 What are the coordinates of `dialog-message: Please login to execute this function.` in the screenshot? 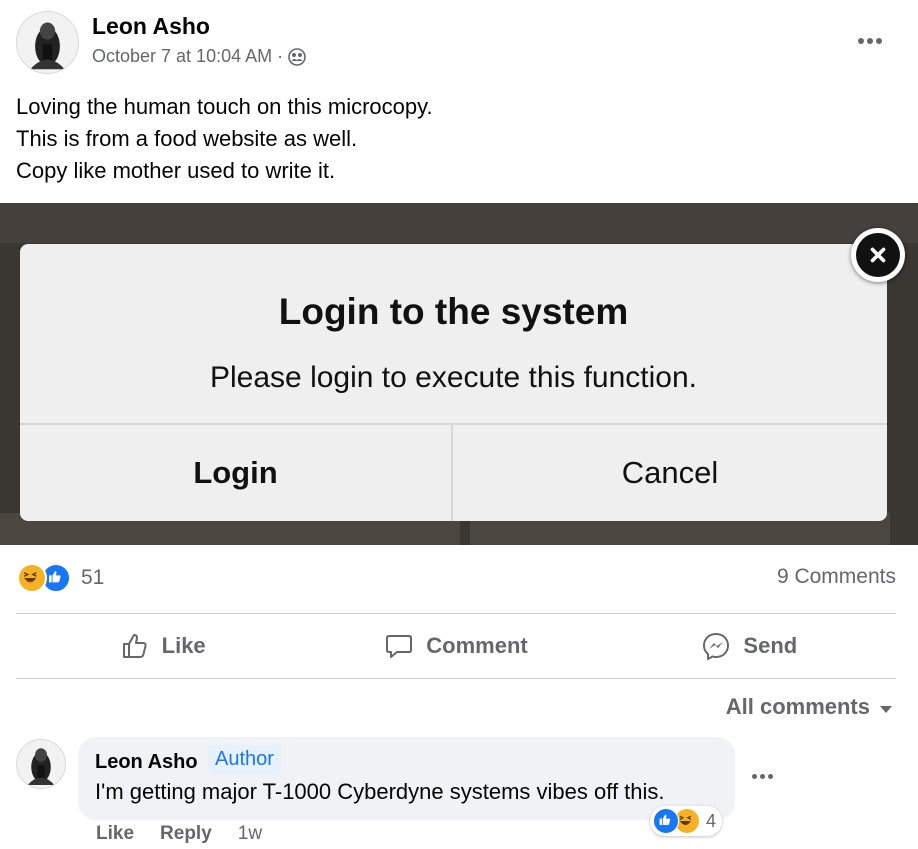 It's located at (453, 377).